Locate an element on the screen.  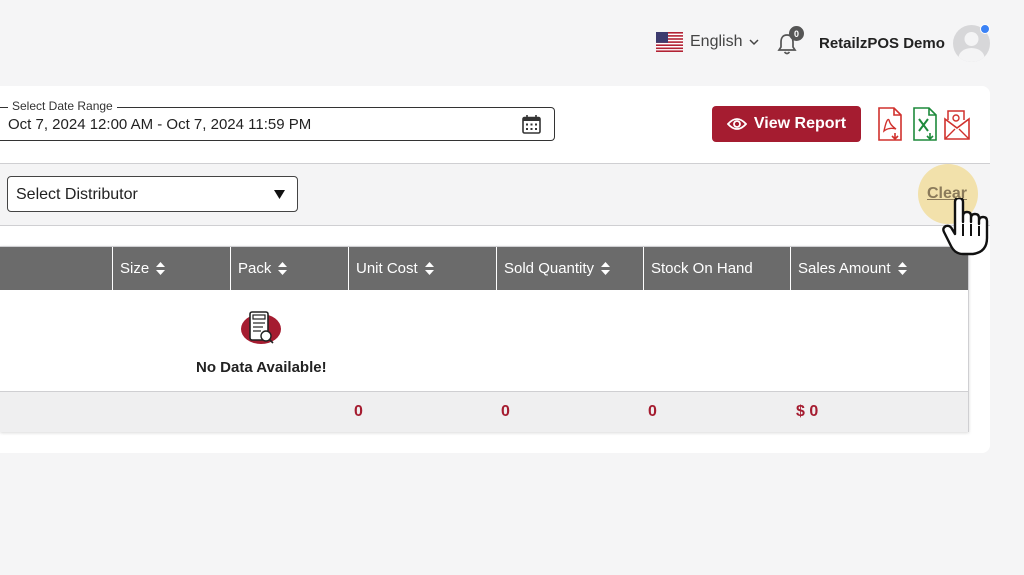
language-label: English is located at coordinates (716, 41).